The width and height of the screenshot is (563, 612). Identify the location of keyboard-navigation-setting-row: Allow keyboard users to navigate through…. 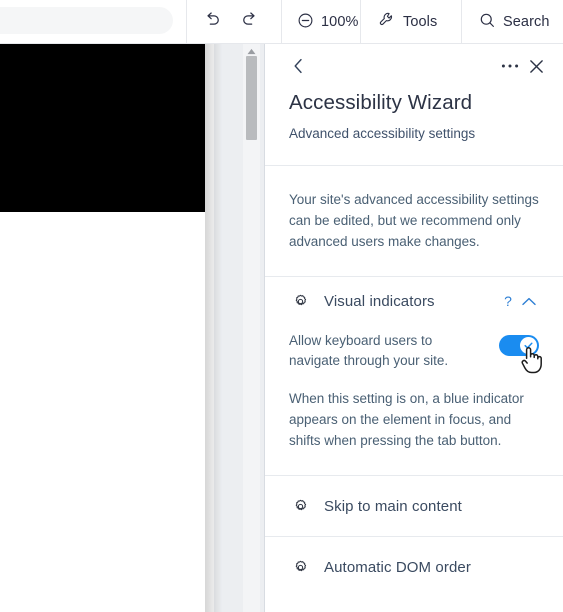
(414, 348).